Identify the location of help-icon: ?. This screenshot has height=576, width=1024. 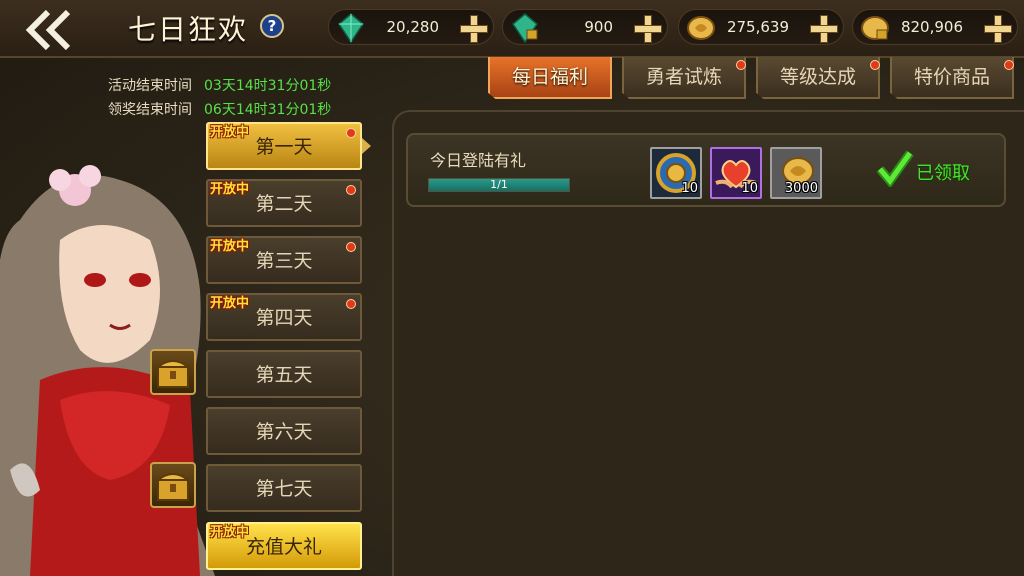
(272, 26).